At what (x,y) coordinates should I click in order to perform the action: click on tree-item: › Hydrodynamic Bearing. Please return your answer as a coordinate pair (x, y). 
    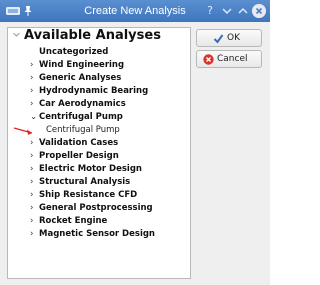
    Looking at the image, I should click on (89, 91).